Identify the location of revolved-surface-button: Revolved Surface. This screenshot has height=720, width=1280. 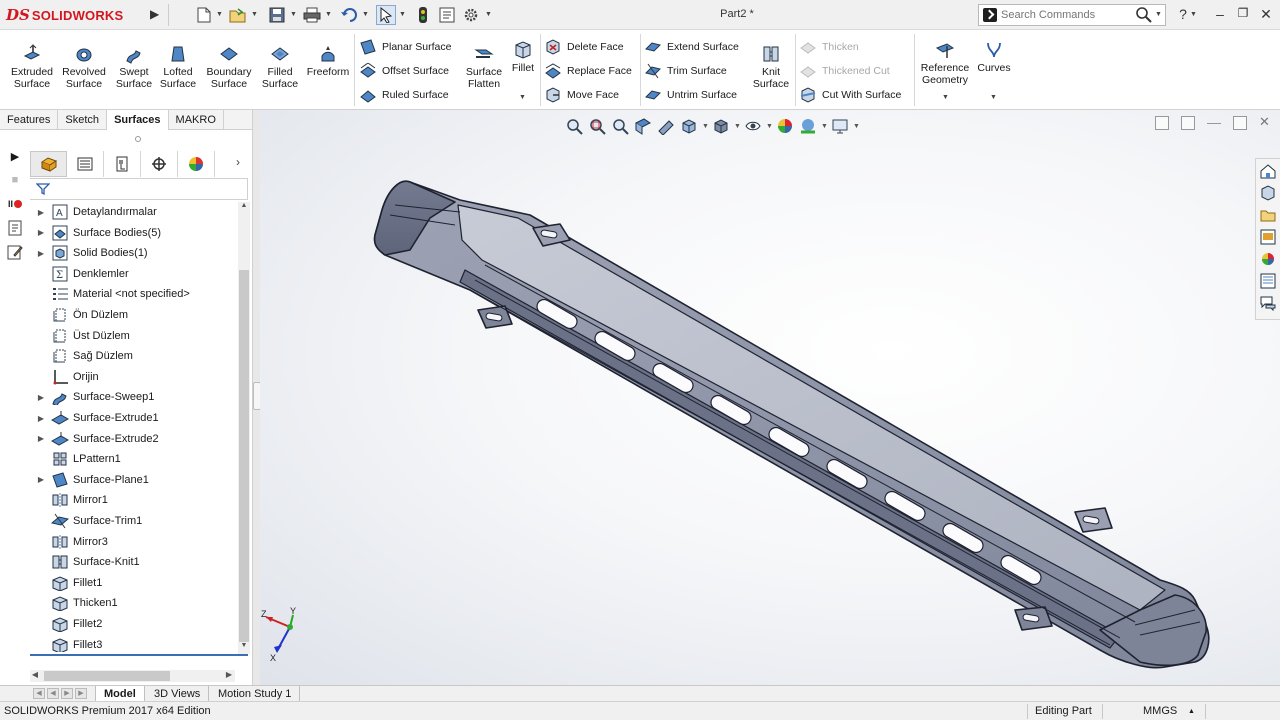
(84, 67).